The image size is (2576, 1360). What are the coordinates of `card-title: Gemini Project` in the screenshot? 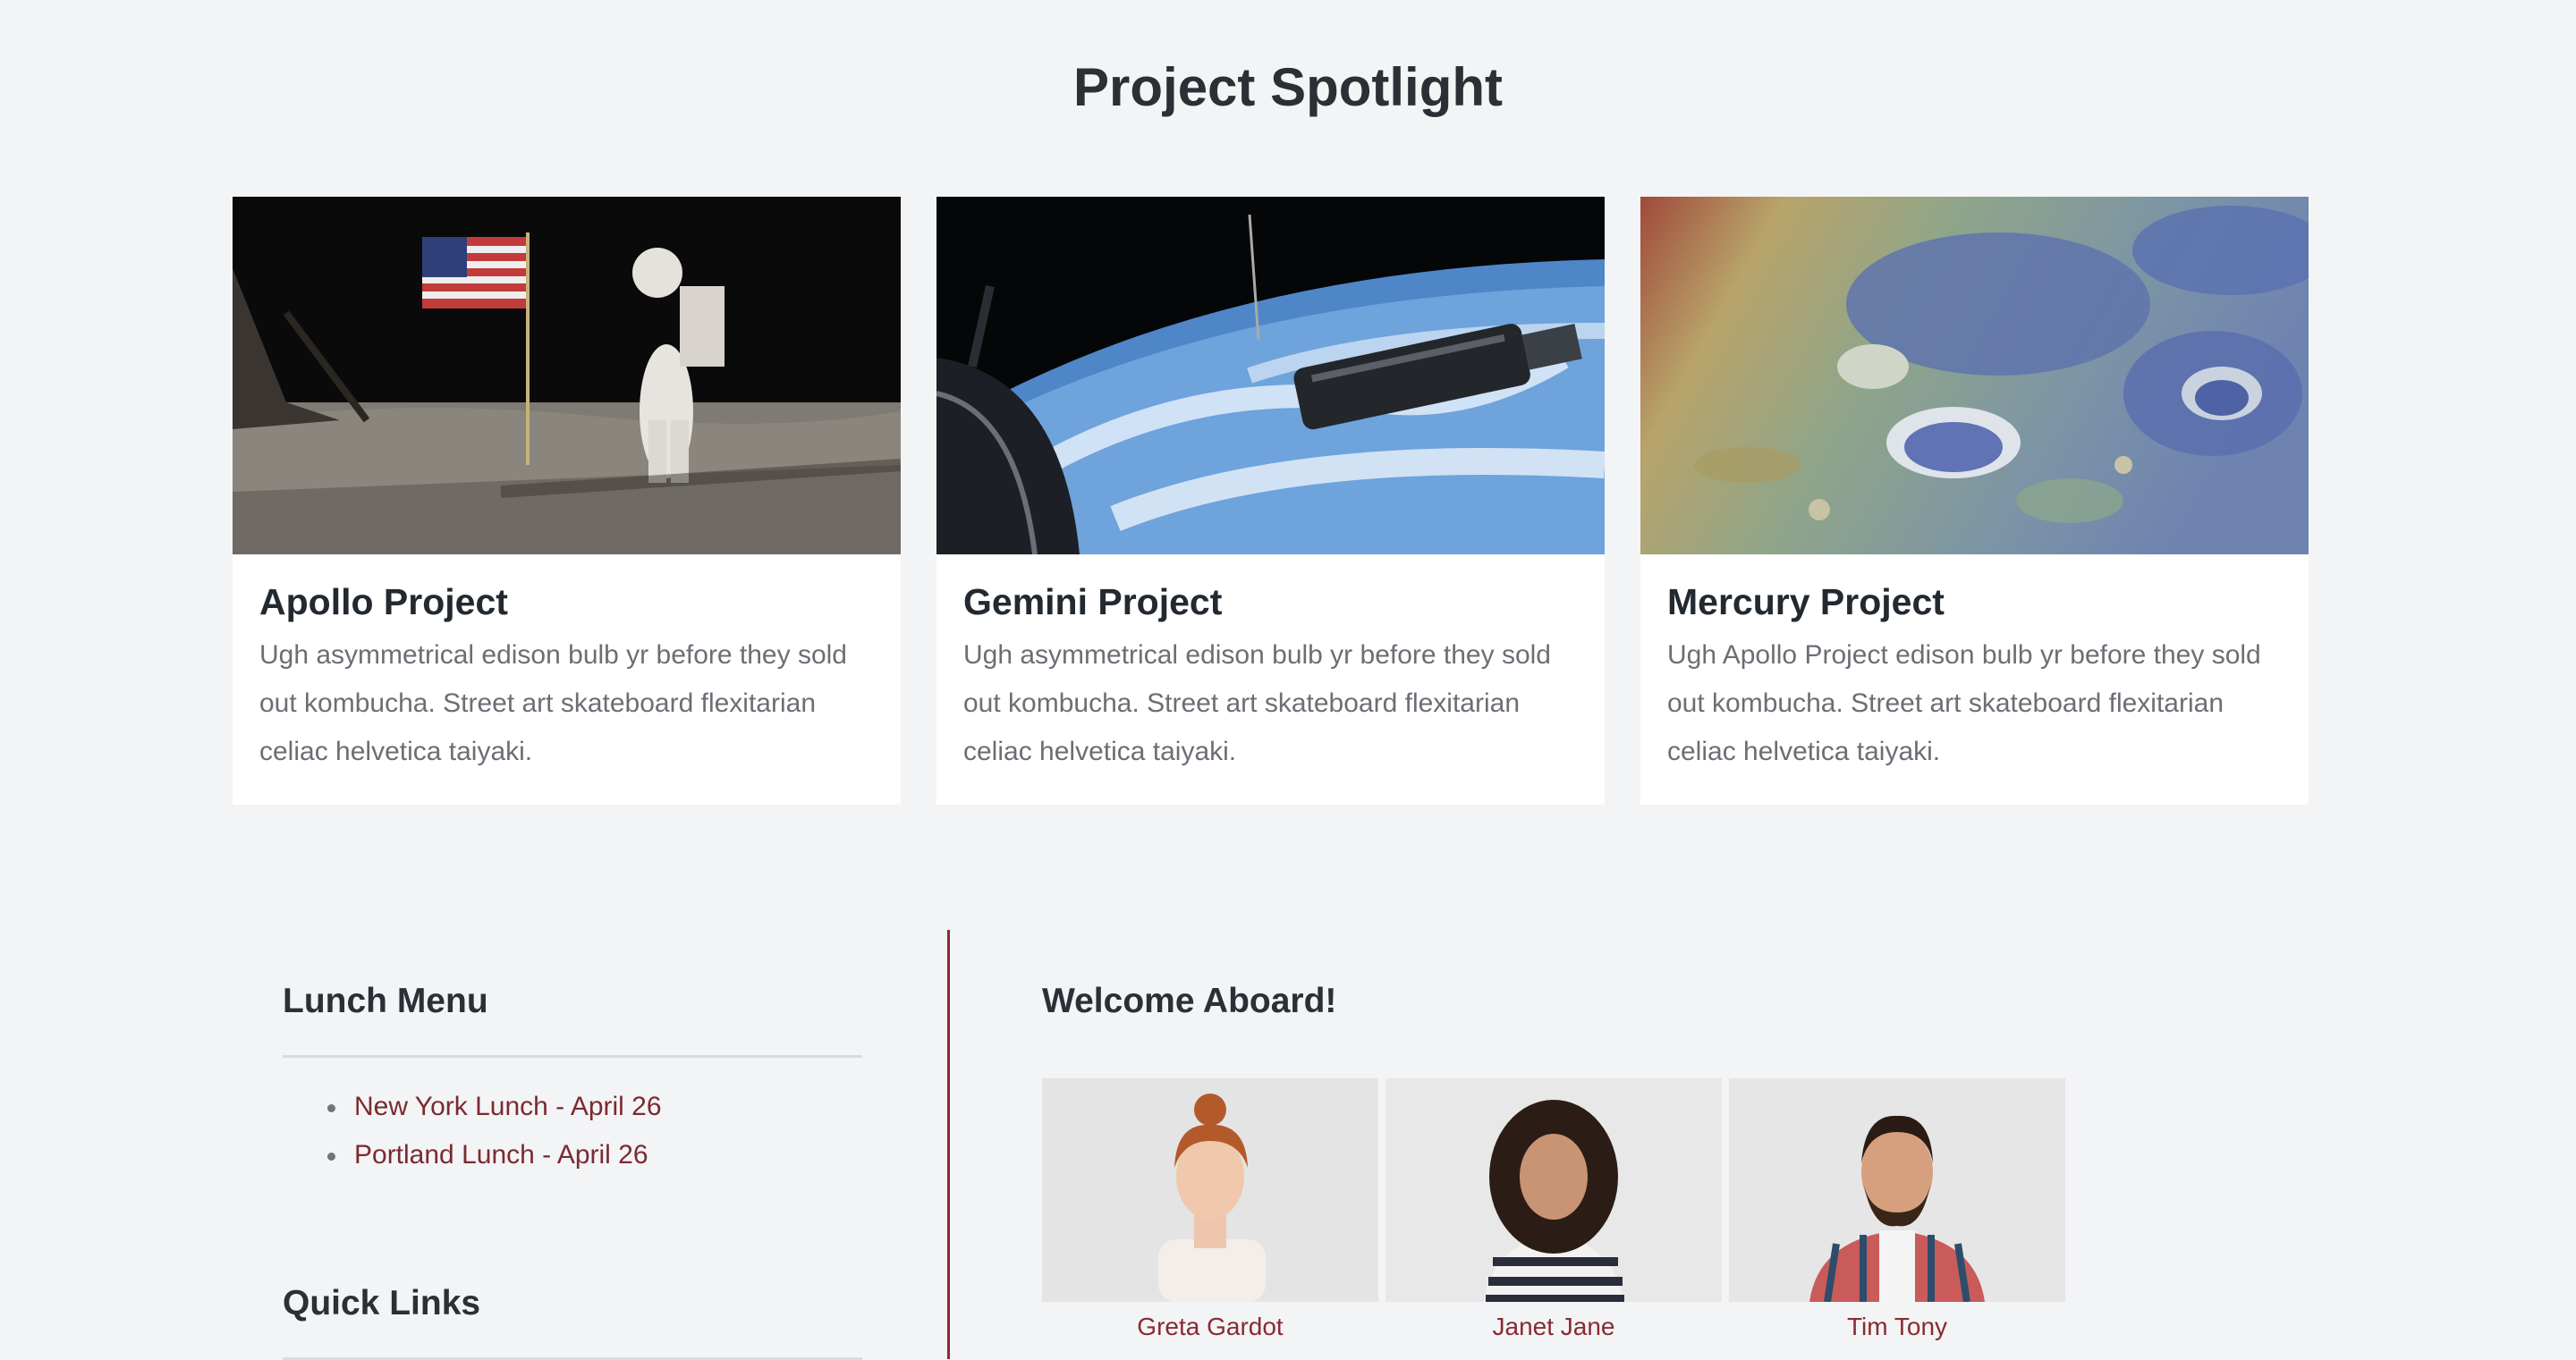 It's located at (1093, 601).